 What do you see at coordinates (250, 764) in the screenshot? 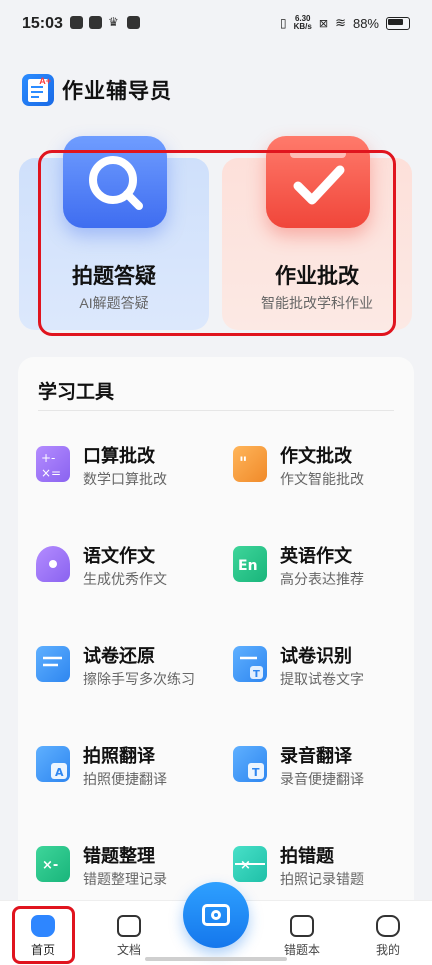
I see `audio-translate-icon: T` at bounding box center [250, 764].